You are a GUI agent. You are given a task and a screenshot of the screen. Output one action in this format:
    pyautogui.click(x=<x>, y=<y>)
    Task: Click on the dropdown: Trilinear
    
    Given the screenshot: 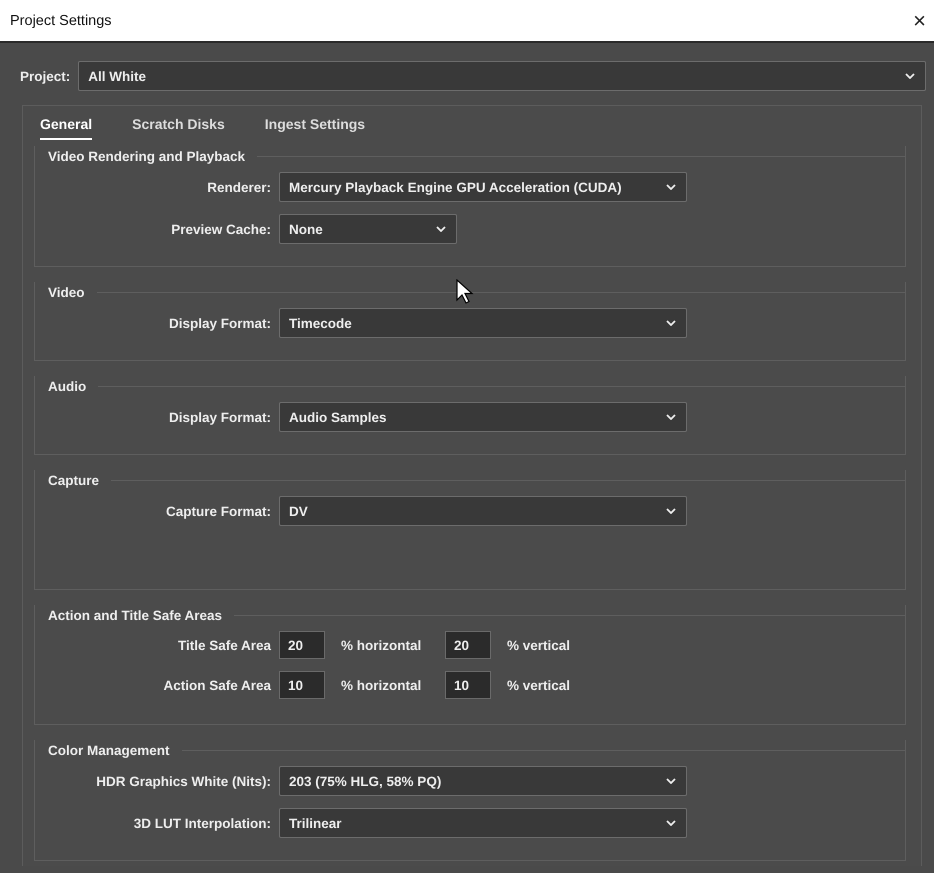 What is the action you would take?
    pyautogui.click(x=483, y=823)
    